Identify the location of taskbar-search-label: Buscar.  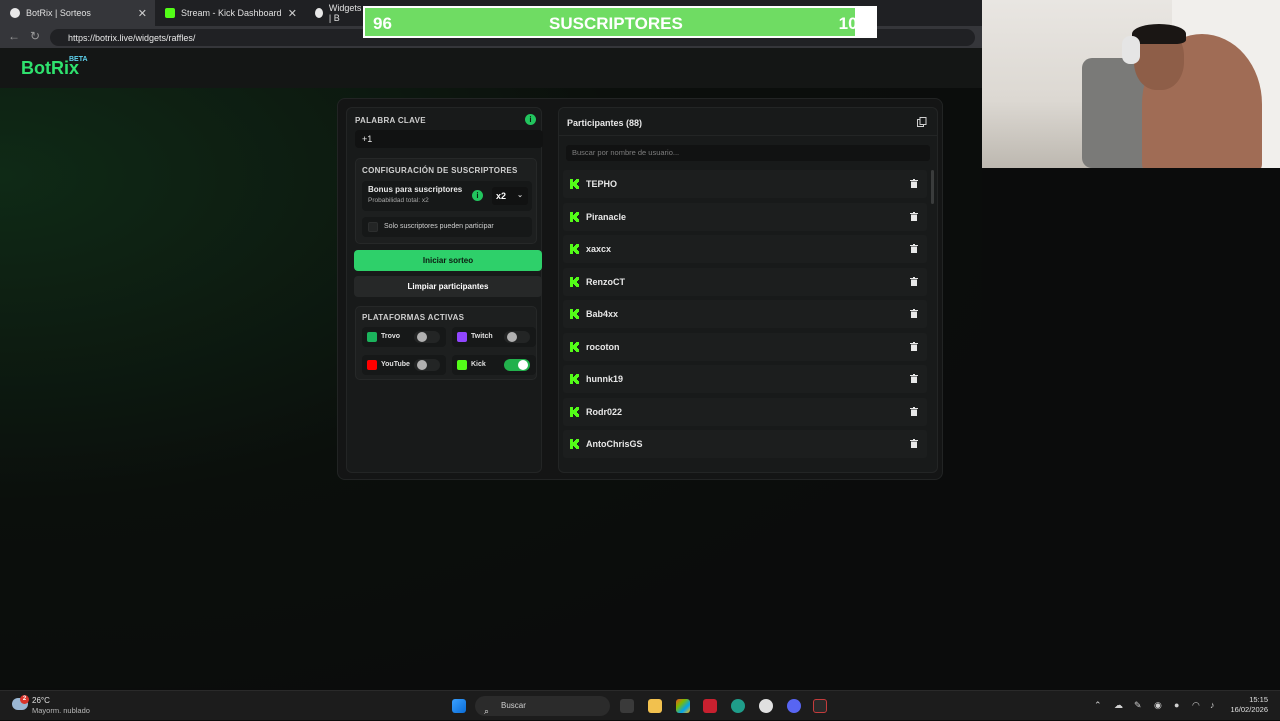
(513, 705).